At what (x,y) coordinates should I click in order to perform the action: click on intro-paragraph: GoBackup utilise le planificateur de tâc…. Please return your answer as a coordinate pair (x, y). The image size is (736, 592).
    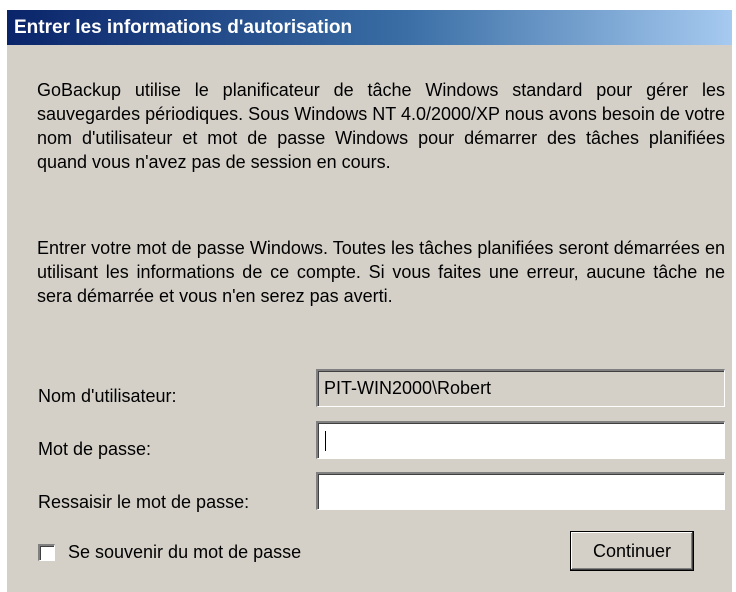
    Looking at the image, I should click on (381, 126).